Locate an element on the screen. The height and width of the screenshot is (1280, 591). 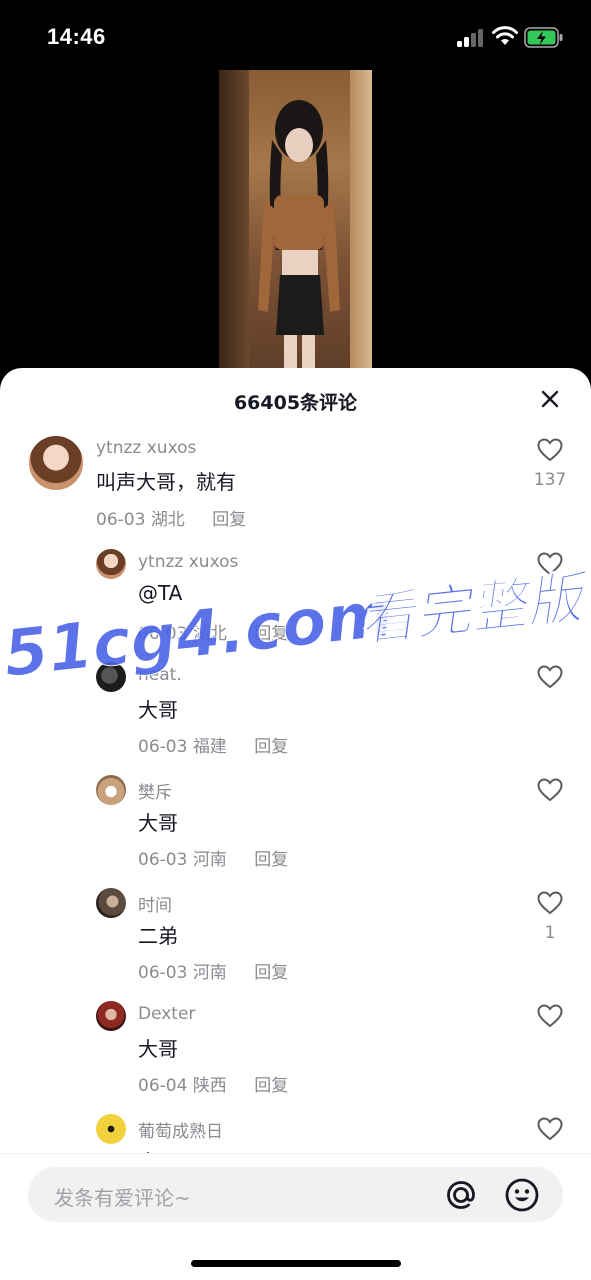
reply-item: neat. 大哥 06-03 福建 回复 is located at coordinates (295, 714).